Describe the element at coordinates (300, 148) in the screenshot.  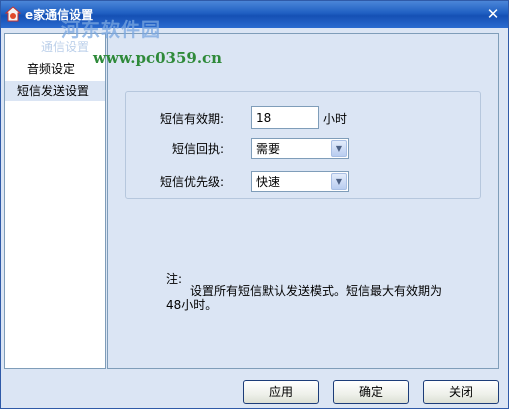
I see `receipt-select: 需要 ▼` at that location.